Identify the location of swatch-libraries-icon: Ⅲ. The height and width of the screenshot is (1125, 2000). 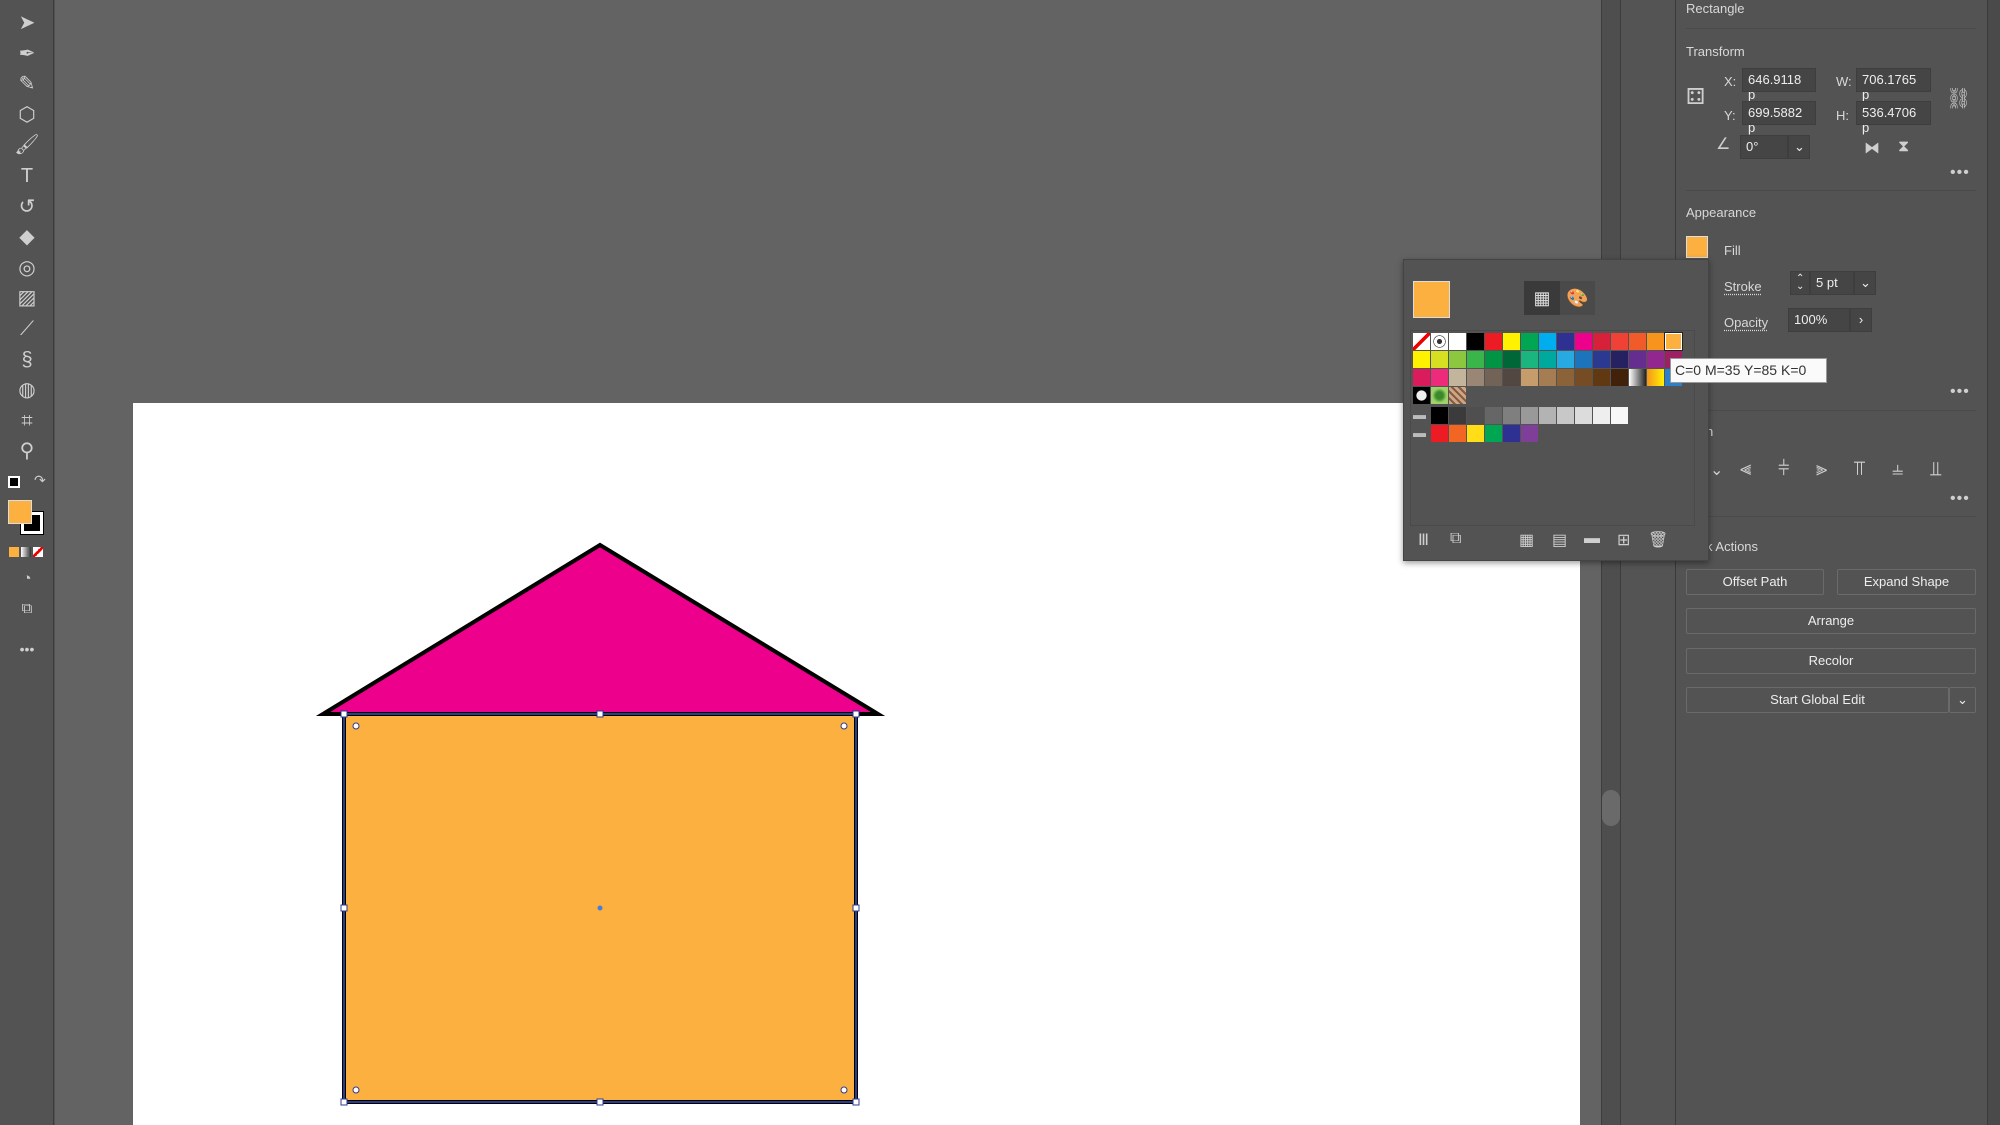
(1423, 540).